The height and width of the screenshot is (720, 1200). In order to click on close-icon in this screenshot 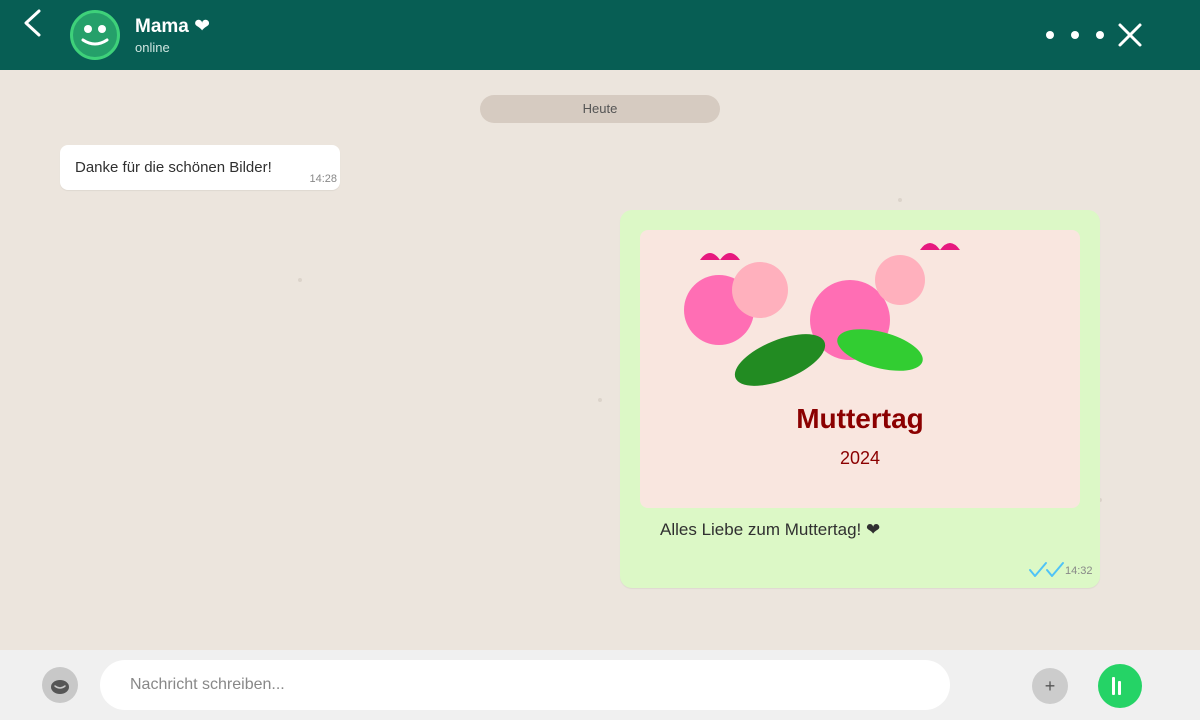, I will do `click(1130, 35)`.